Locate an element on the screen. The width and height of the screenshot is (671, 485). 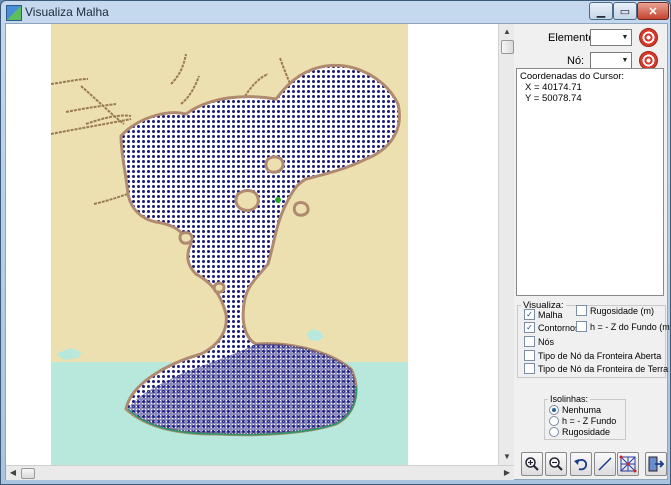
scroll-up-icon: ▲ is located at coordinates (507, 32).